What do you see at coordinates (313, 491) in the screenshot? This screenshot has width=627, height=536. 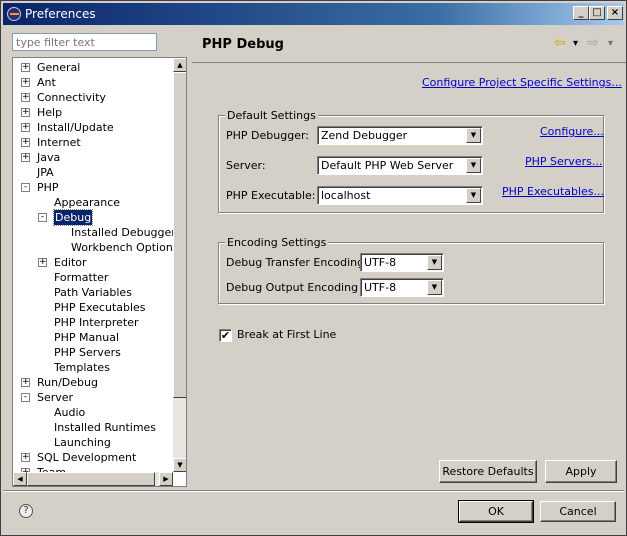 I see `footer-separator` at bounding box center [313, 491].